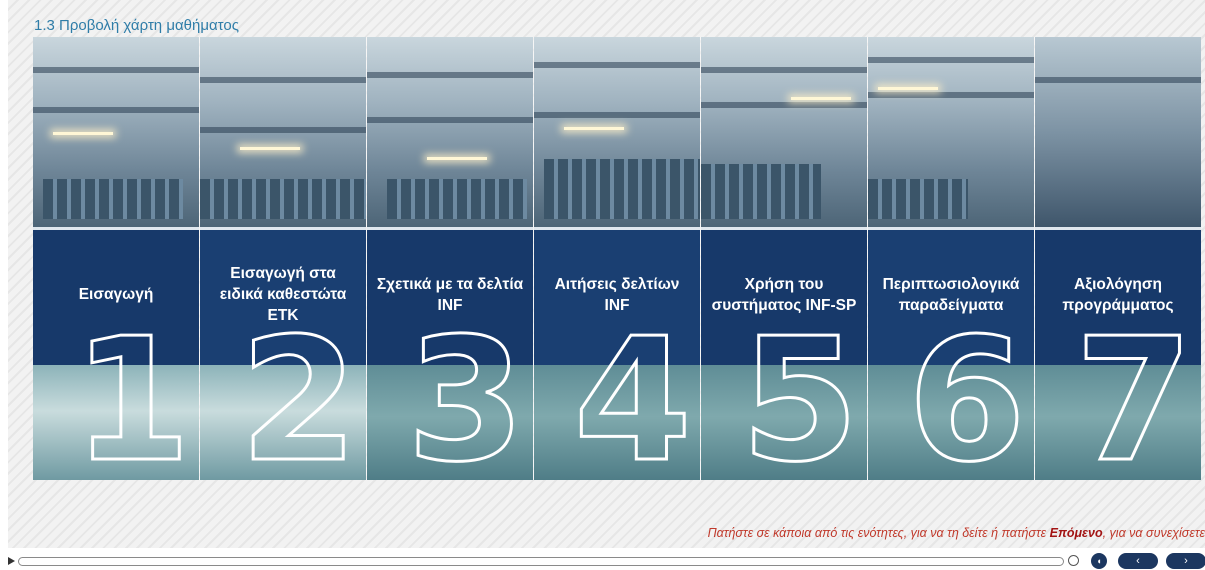 The width and height of the screenshot is (1205, 570). I want to click on player-controls: ◖ ‹ ›, so click(602, 561).